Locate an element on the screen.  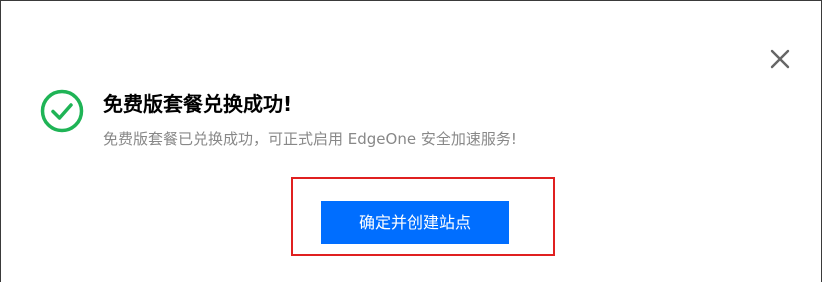
close-icon is located at coordinates (780, 59).